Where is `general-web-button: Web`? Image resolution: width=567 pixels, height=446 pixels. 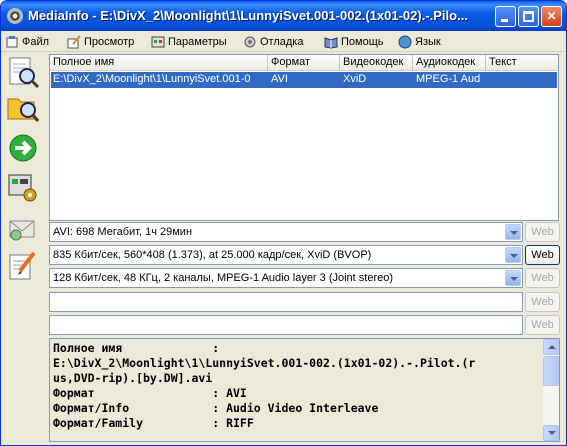
general-web-button: Web is located at coordinates (542, 232).